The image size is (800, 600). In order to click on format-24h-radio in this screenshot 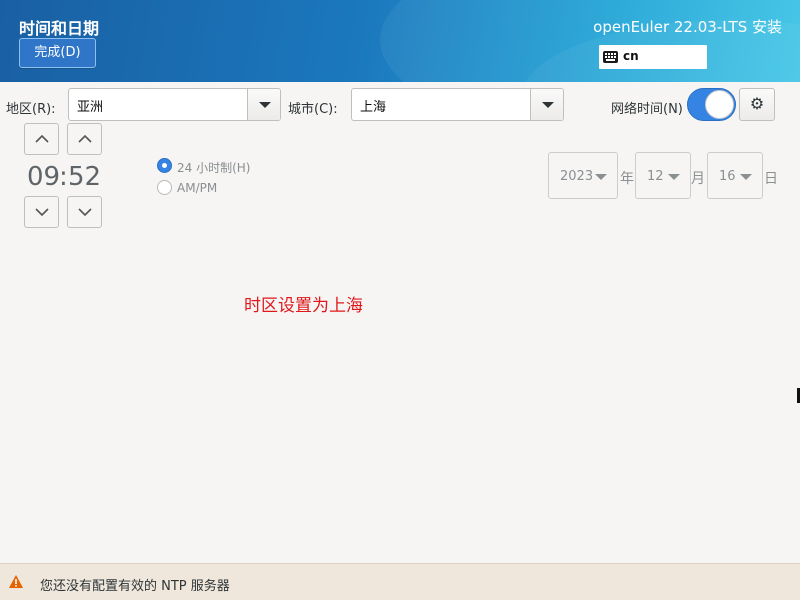, I will do `click(164, 165)`.